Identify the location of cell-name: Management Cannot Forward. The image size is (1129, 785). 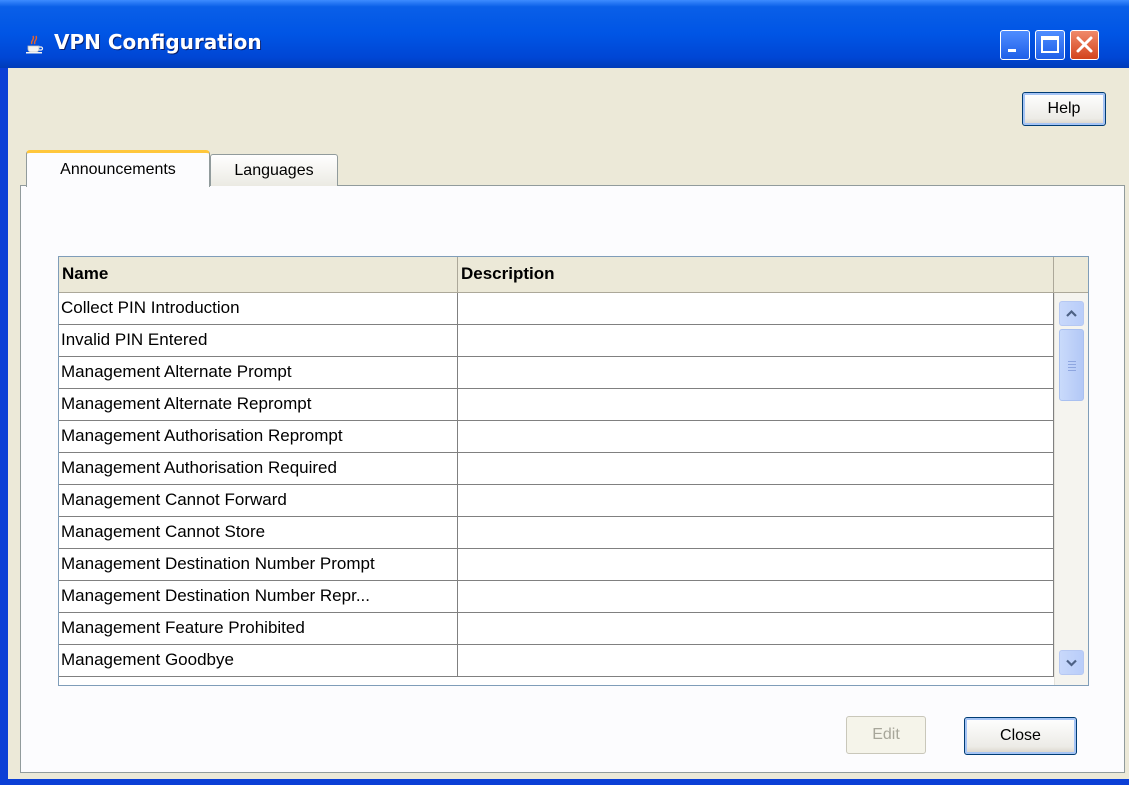
(258, 500).